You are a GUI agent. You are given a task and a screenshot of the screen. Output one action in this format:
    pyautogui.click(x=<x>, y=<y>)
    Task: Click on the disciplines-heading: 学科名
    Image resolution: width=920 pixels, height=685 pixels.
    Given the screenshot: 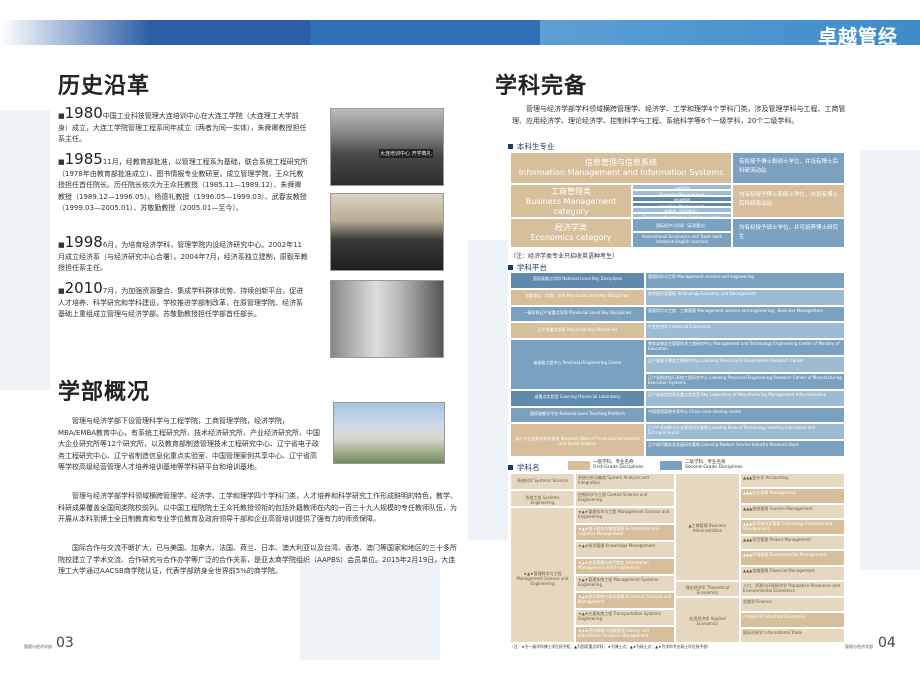 What is the action you would take?
    pyautogui.click(x=524, y=467)
    